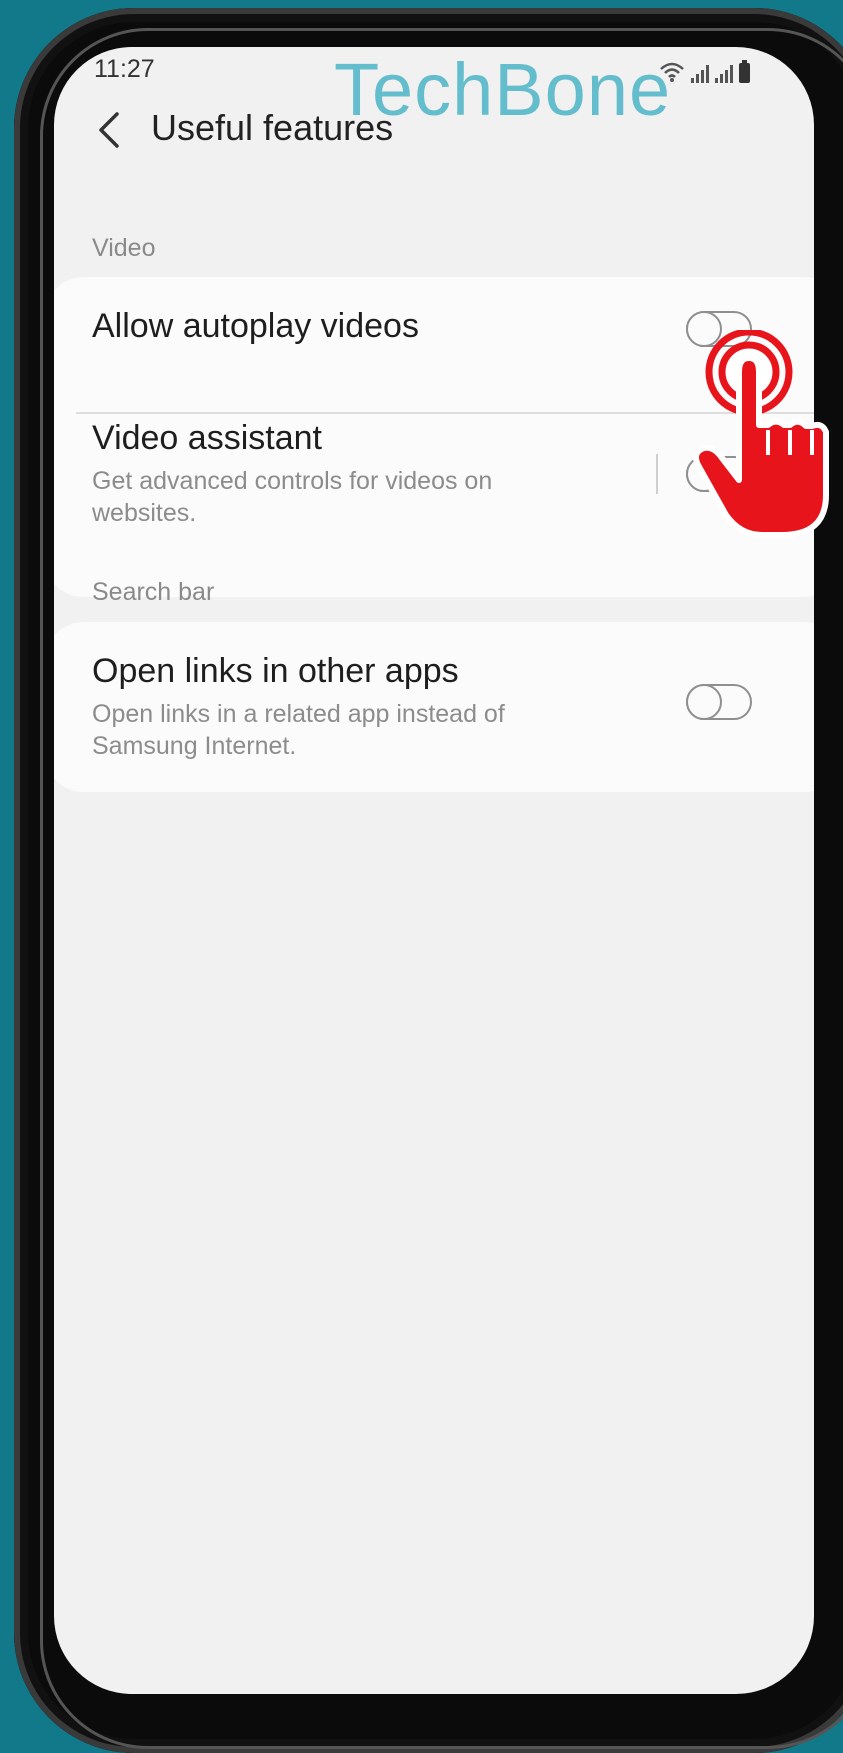  Describe the element at coordinates (704, 702) in the screenshot. I see `toggle-knob` at that location.